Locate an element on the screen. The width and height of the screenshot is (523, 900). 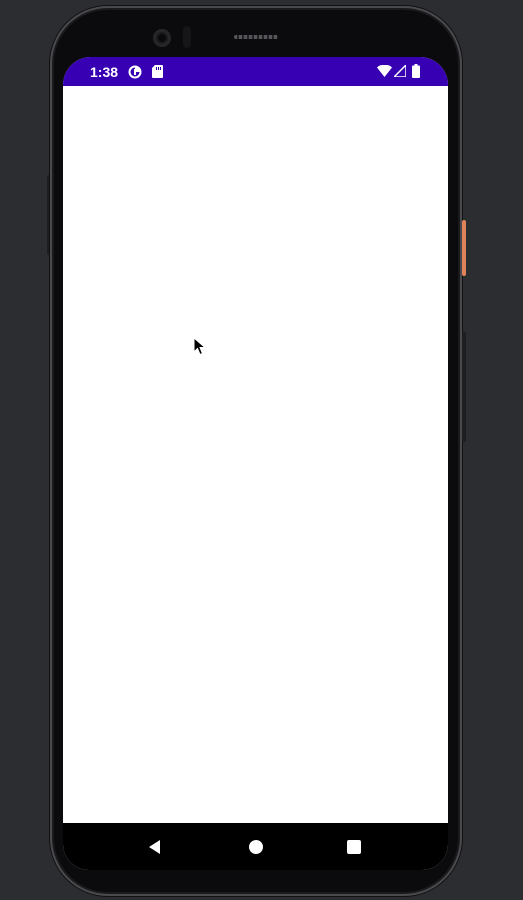
mouse-pointer-icon is located at coordinates (200, 346).